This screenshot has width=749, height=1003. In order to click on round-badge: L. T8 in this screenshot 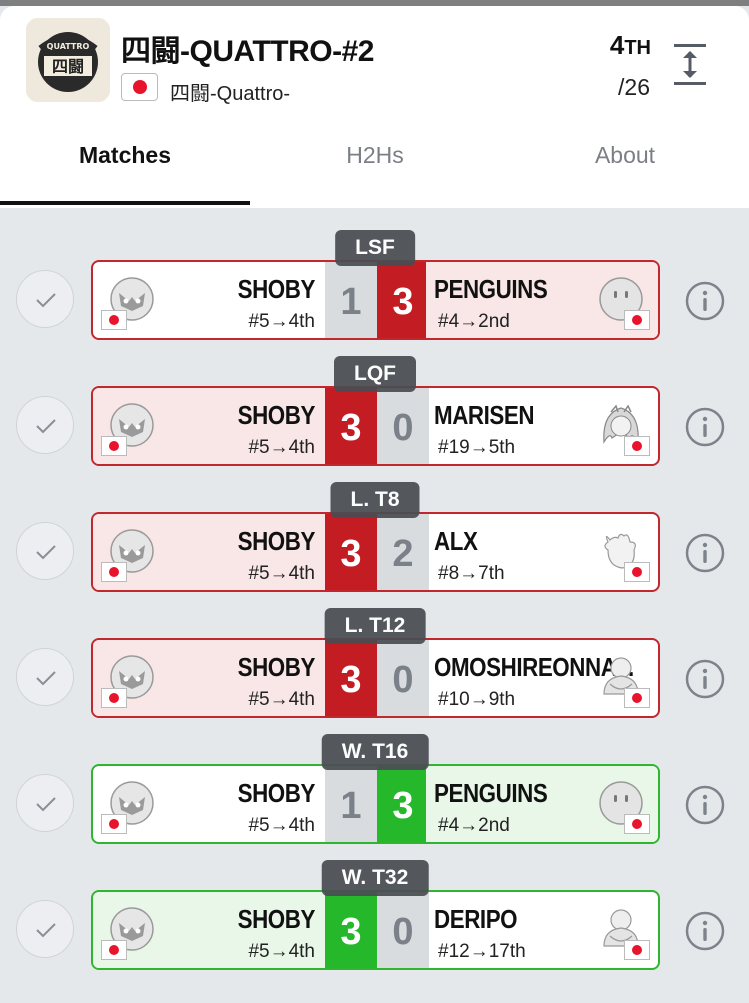, I will do `click(375, 500)`.